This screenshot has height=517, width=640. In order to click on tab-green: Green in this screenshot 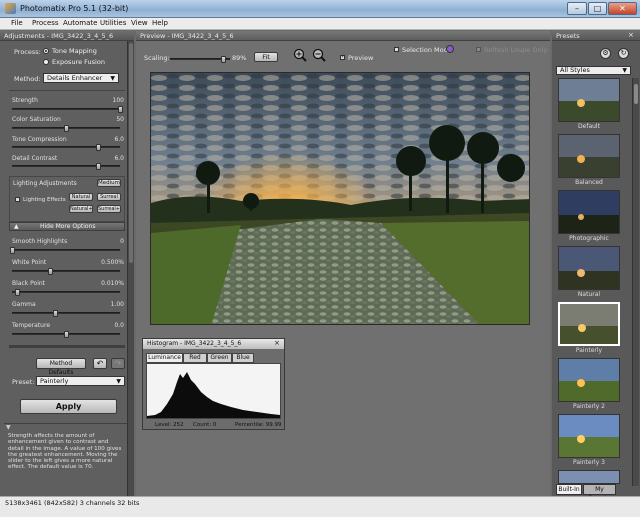, I will do `click(219, 358)`.